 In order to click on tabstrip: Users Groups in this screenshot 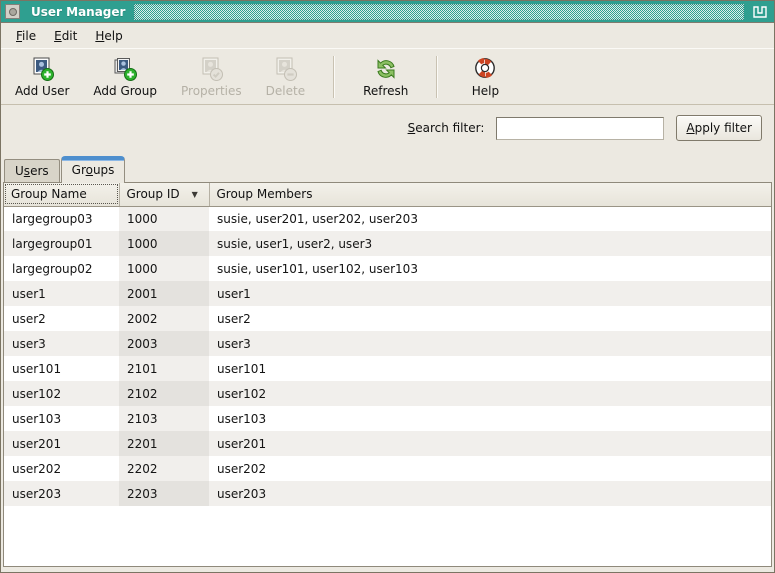, I will do `click(387, 167)`.